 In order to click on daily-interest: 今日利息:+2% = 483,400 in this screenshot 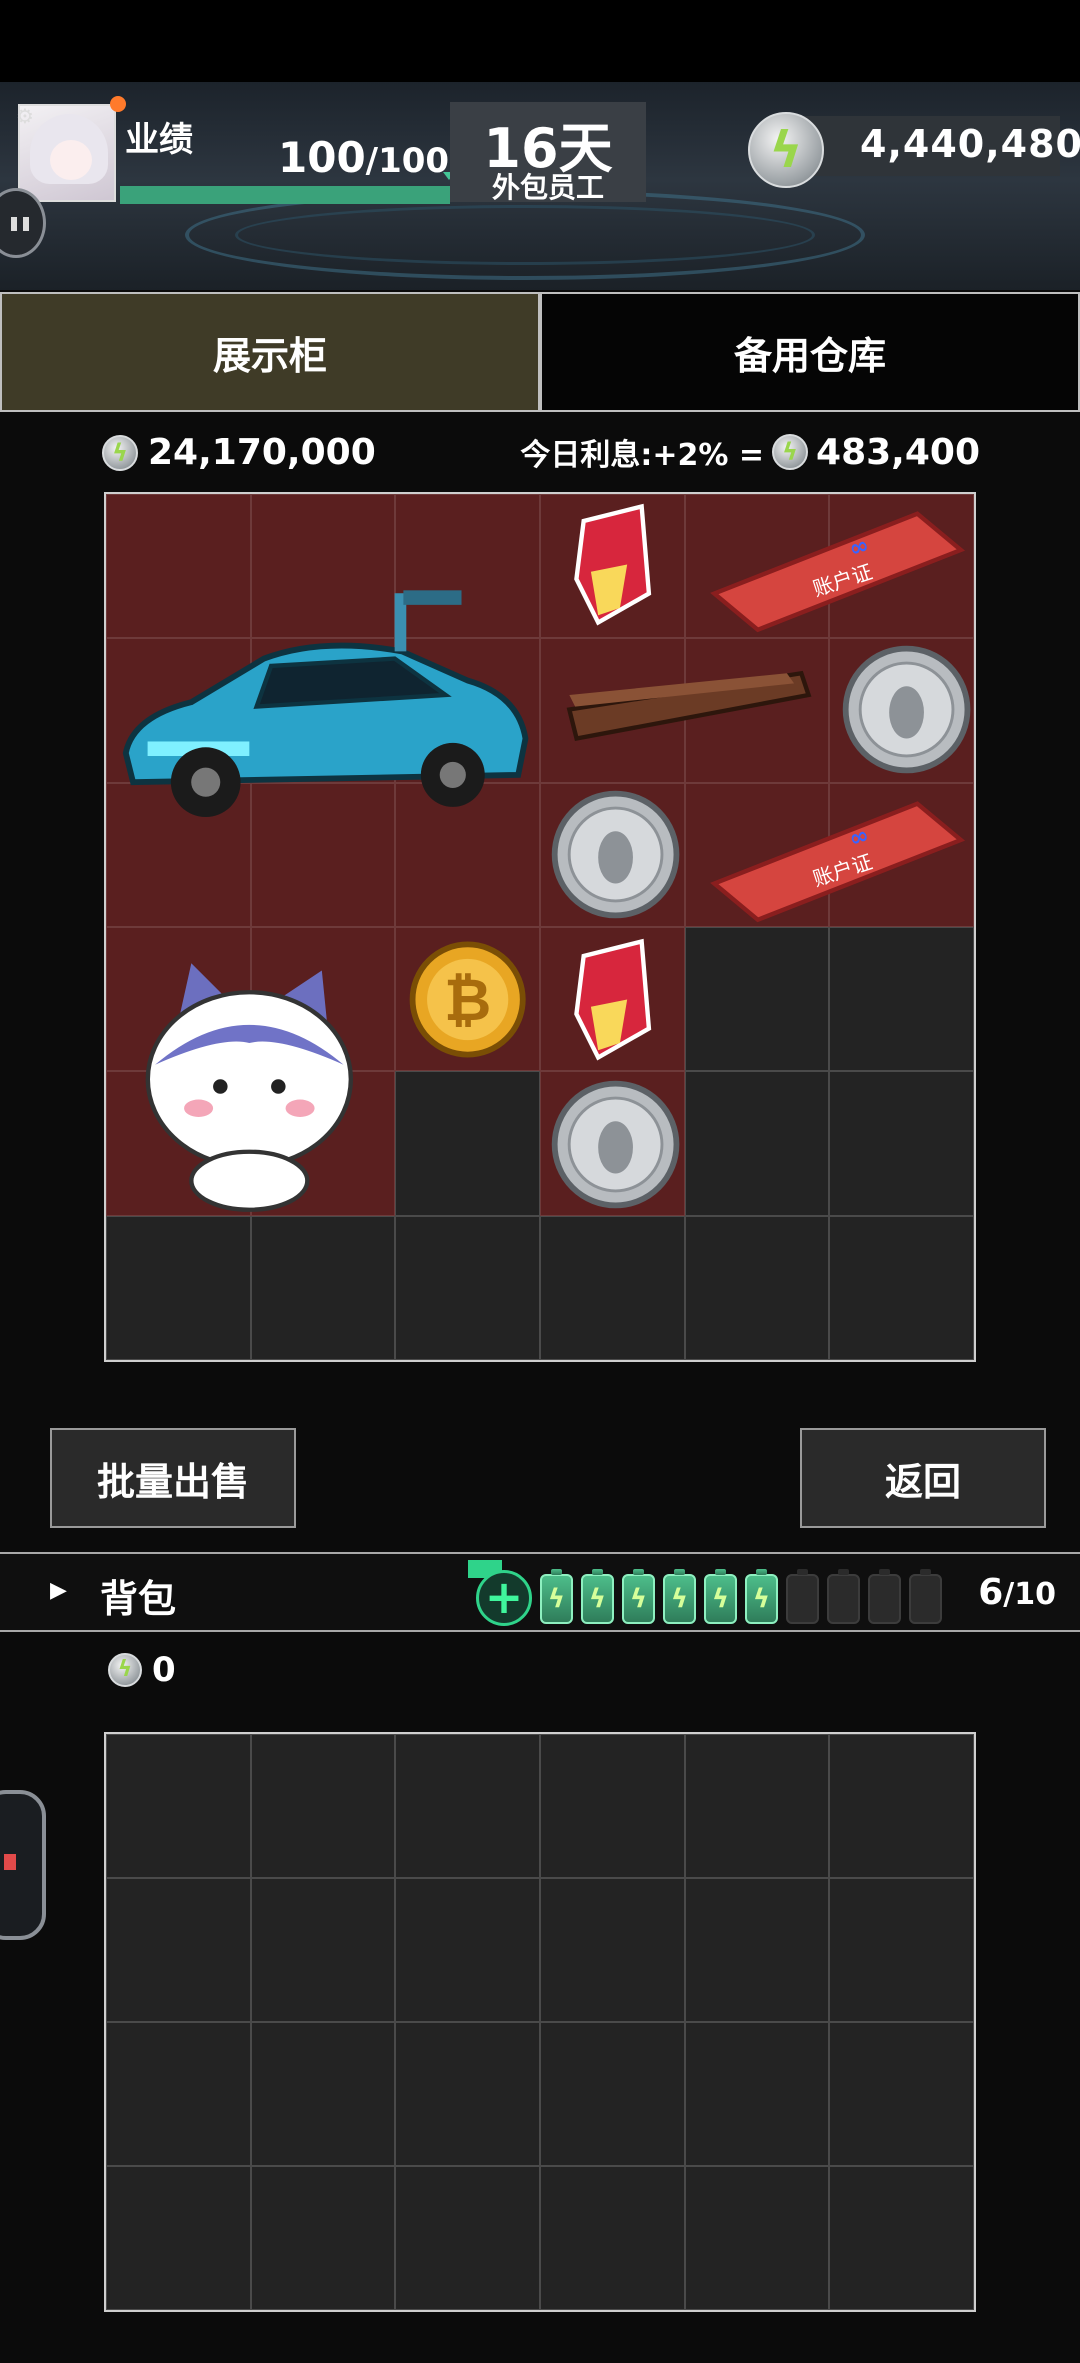, I will do `click(750, 452)`.